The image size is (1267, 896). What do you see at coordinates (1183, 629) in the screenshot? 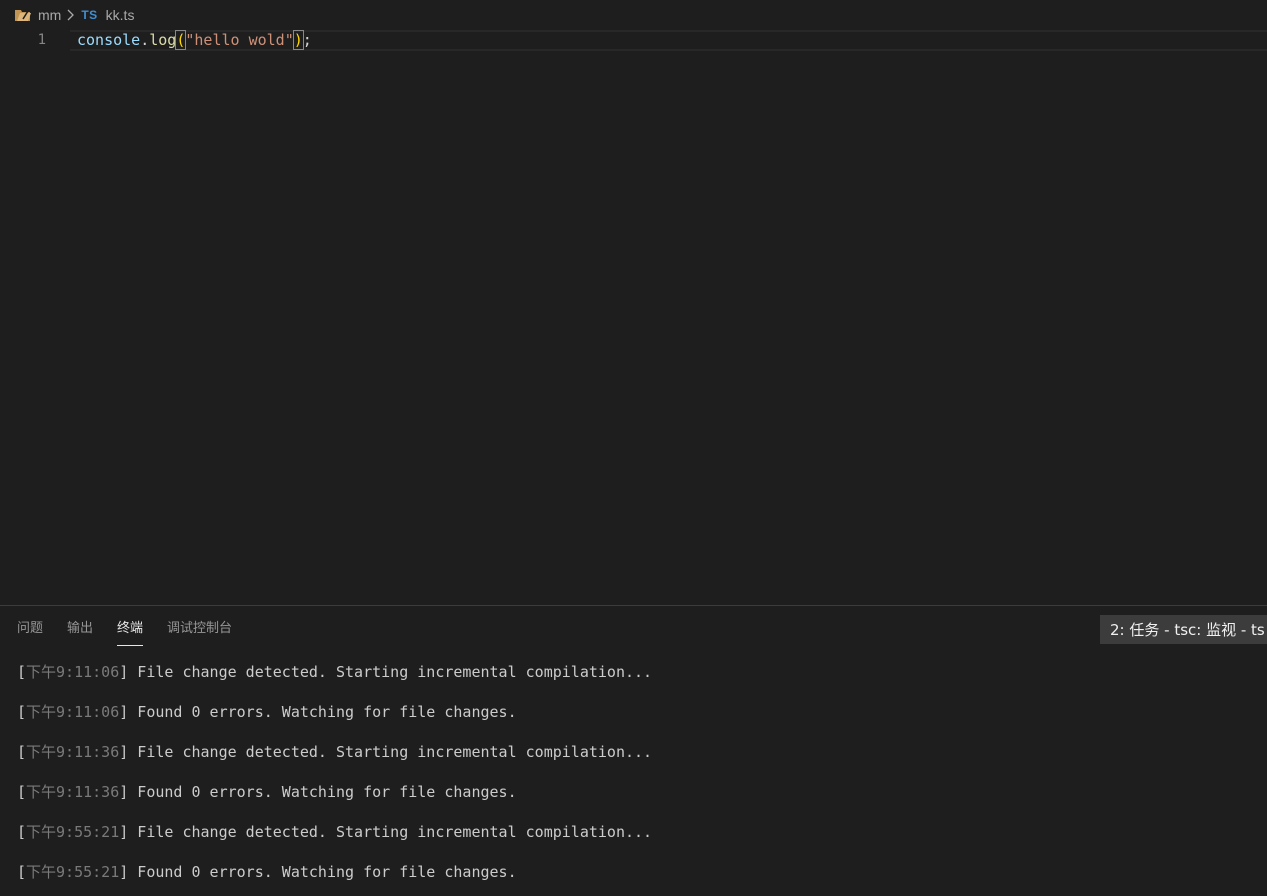
I see `terminal-select-dropdown: 2: 任务 - tsc: 监视 - ts` at bounding box center [1183, 629].